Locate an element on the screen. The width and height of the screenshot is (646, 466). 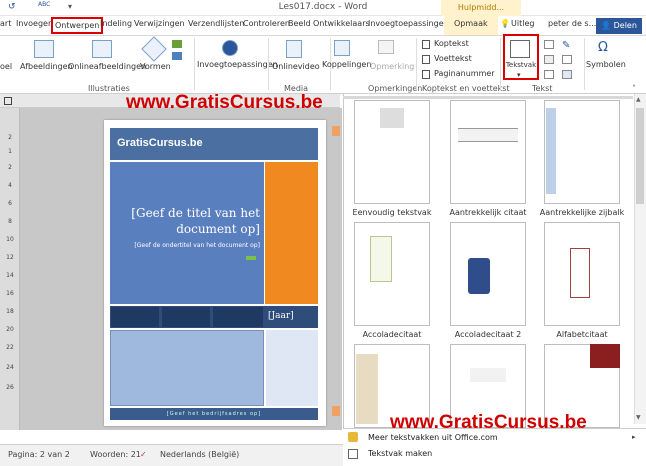
symbol-icon: Ω is located at coordinates (603, 47).